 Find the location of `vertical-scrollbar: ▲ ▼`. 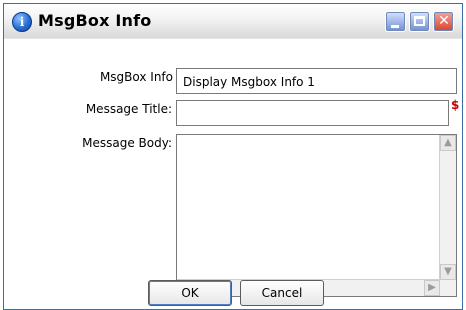

vertical-scrollbar: ▲ ▼ is located at coordinates (447, 207).